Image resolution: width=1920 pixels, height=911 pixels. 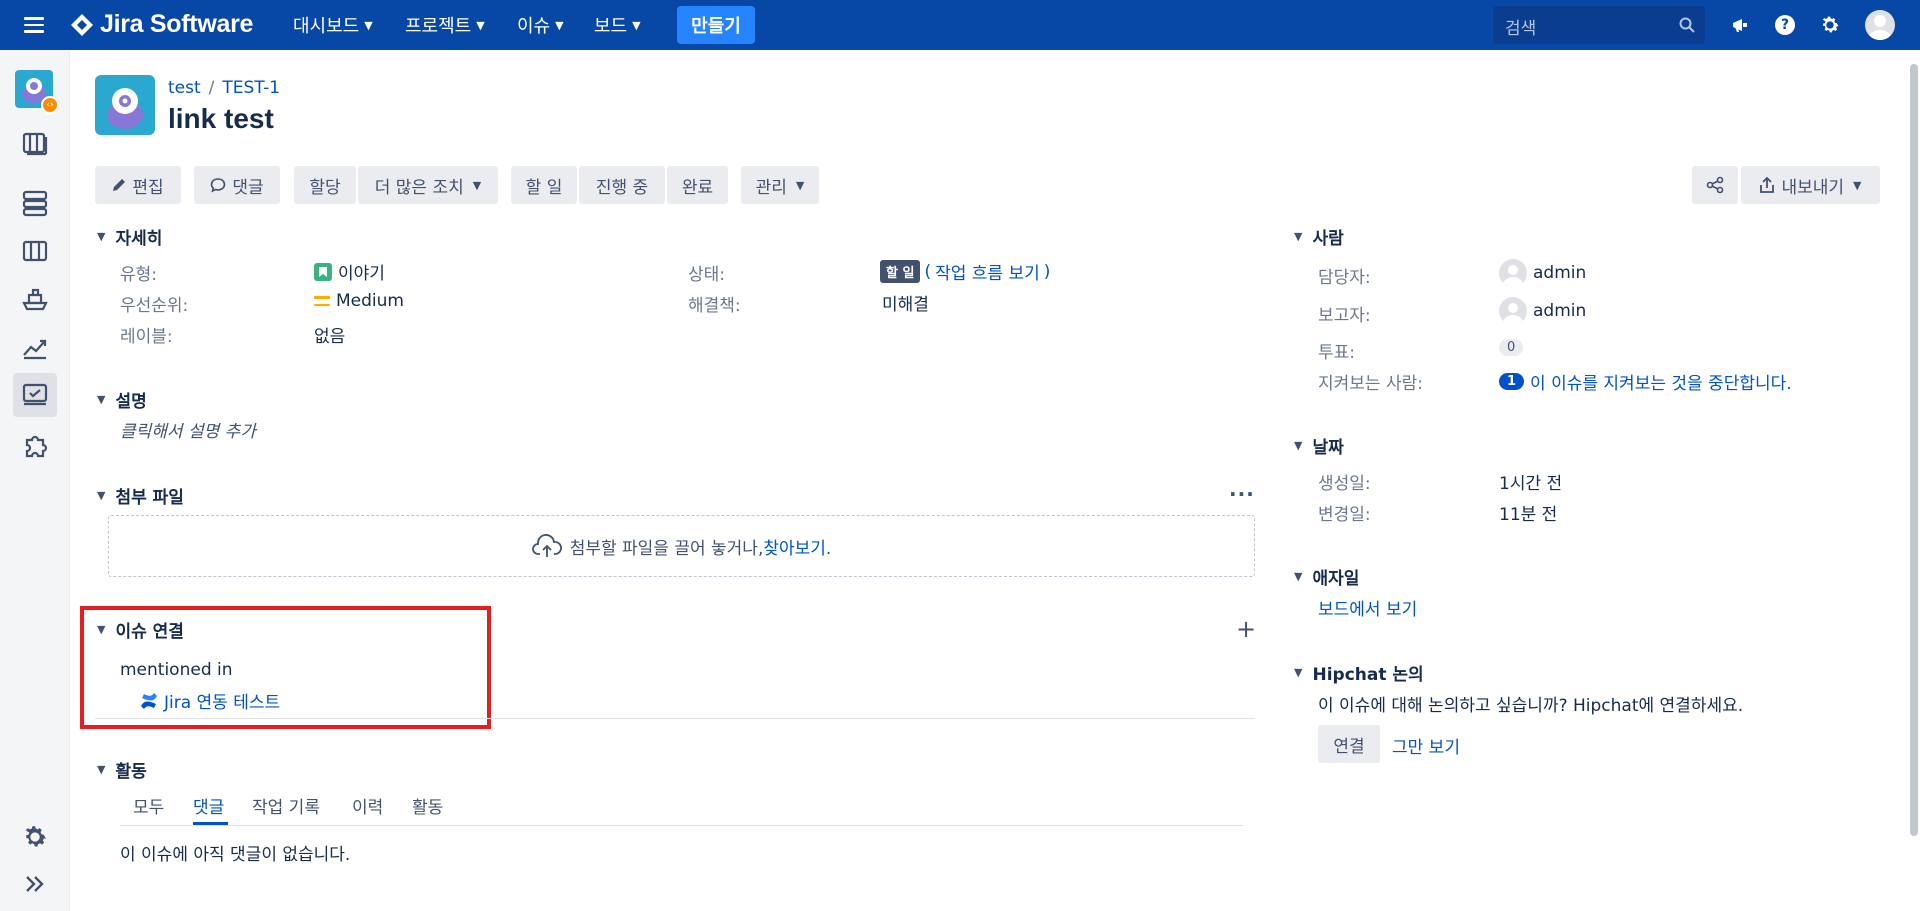 I want to click on issue-links-section-toggle: ▼ 이슈 연결, so click(x=140, y=629).